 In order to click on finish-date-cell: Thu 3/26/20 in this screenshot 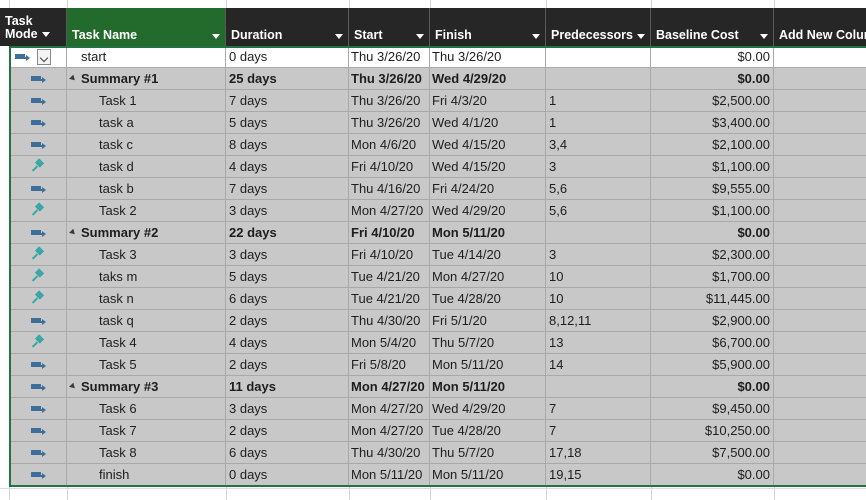, I will do `click(488, 56)`.